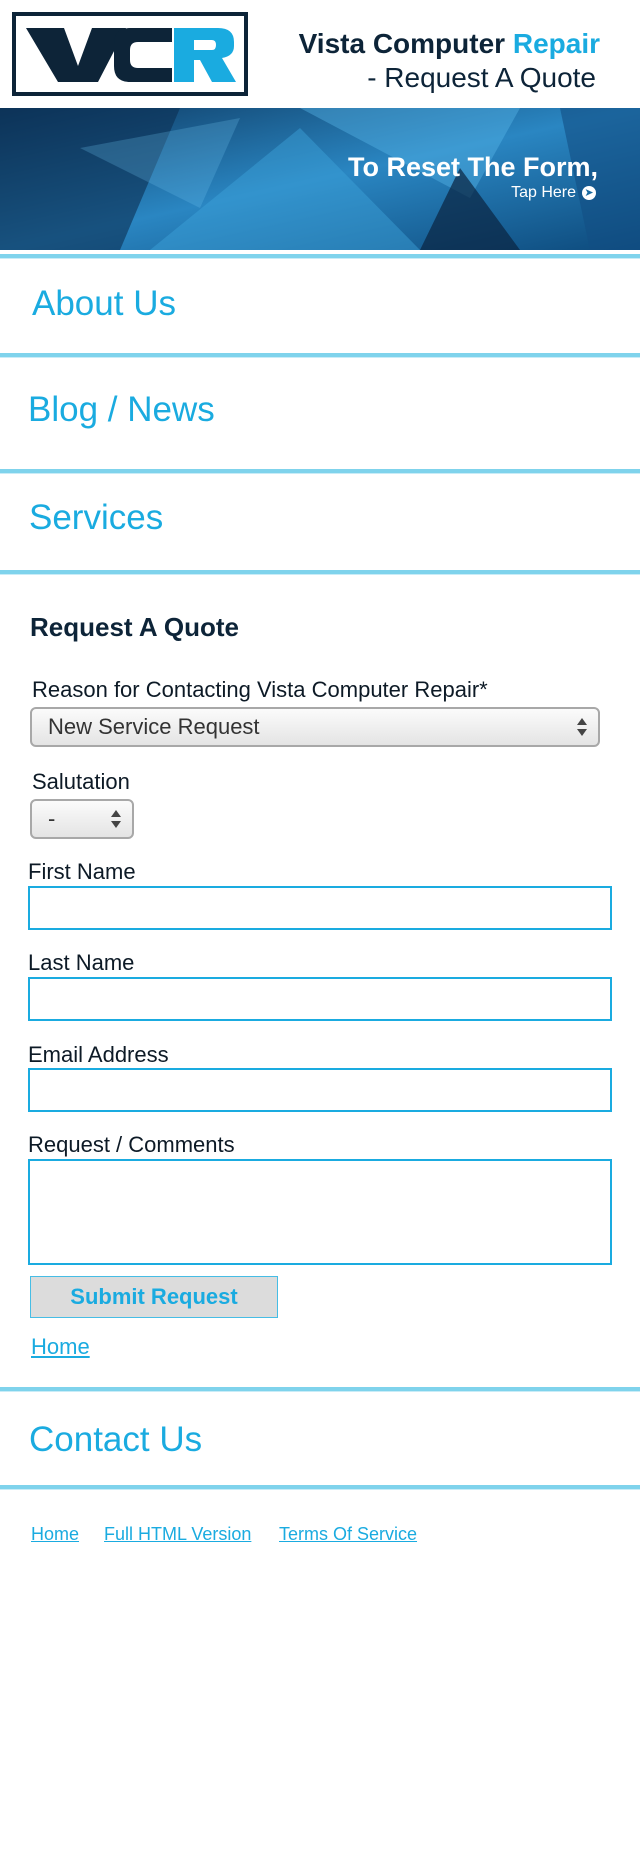 The image size is (640, 1850). I want to click on salutation-label: Salutation, so click(81, 781).